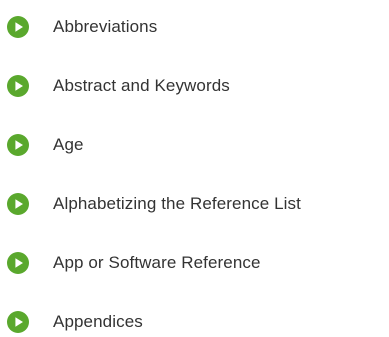 The height and width of the screenshot is (337, 389). What do you see at coordinates (194, 145) in the screenshot?
I see `topic-item-age: Age` at bounding box center [194, 145].